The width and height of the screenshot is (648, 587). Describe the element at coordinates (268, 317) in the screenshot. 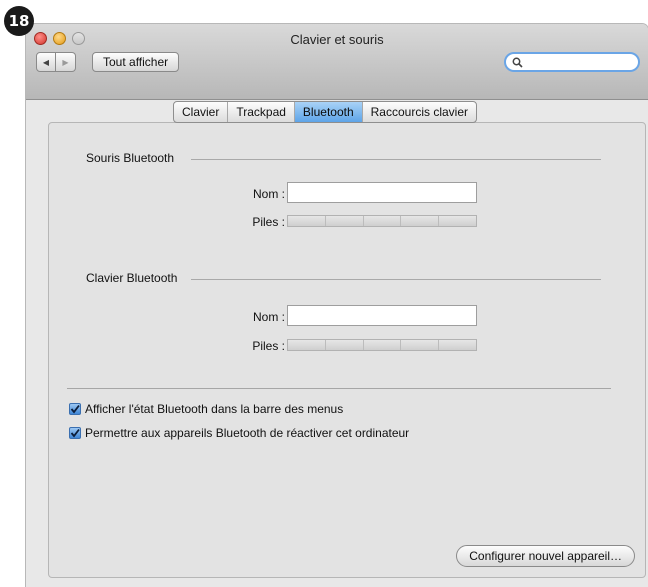

I see `keyboard-name-label: Nom :` at that location.